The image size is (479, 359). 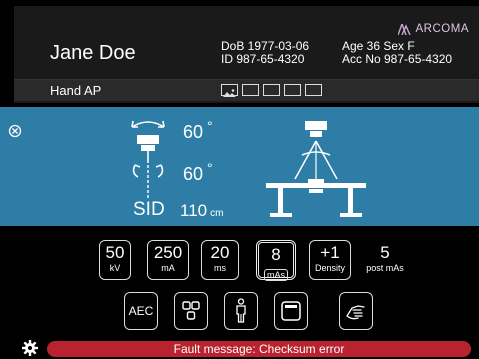 I want to click on patient-acc-no: Acc No 987-65-4320, so click(x=397, y=59).